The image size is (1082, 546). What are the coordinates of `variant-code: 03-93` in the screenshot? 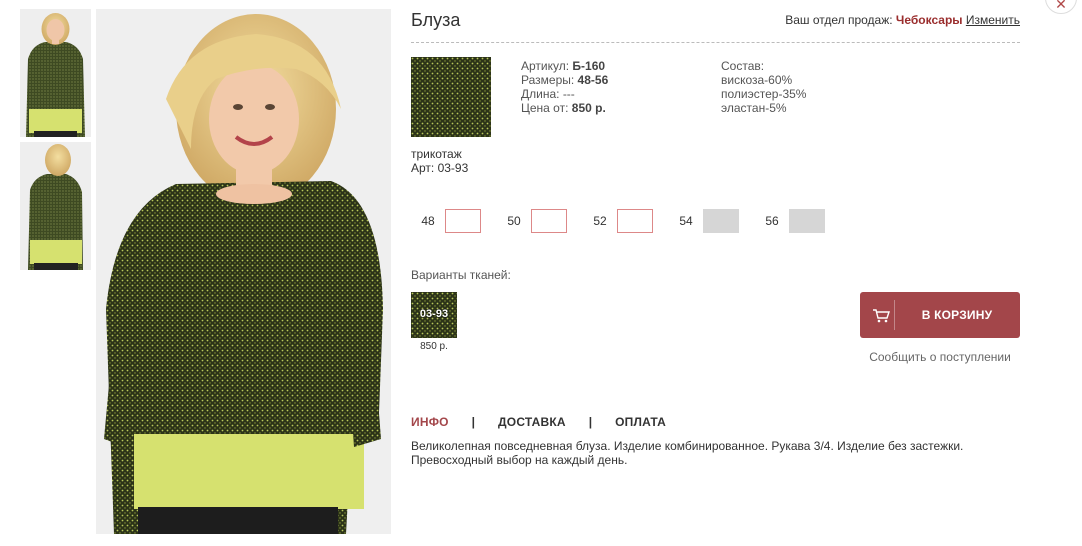 It's located at (434, 314).